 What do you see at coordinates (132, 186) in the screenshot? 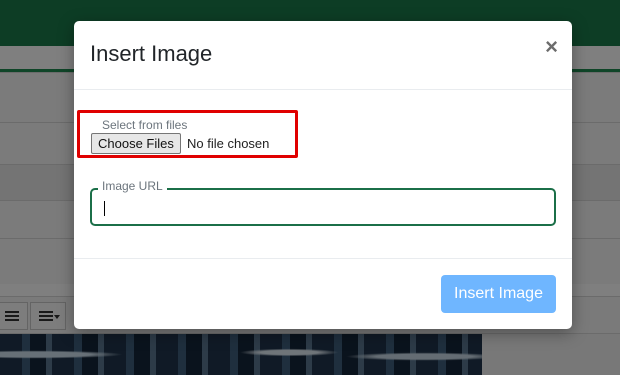
I see `image-url-label: Image URL` at bounding box center [132, 186].